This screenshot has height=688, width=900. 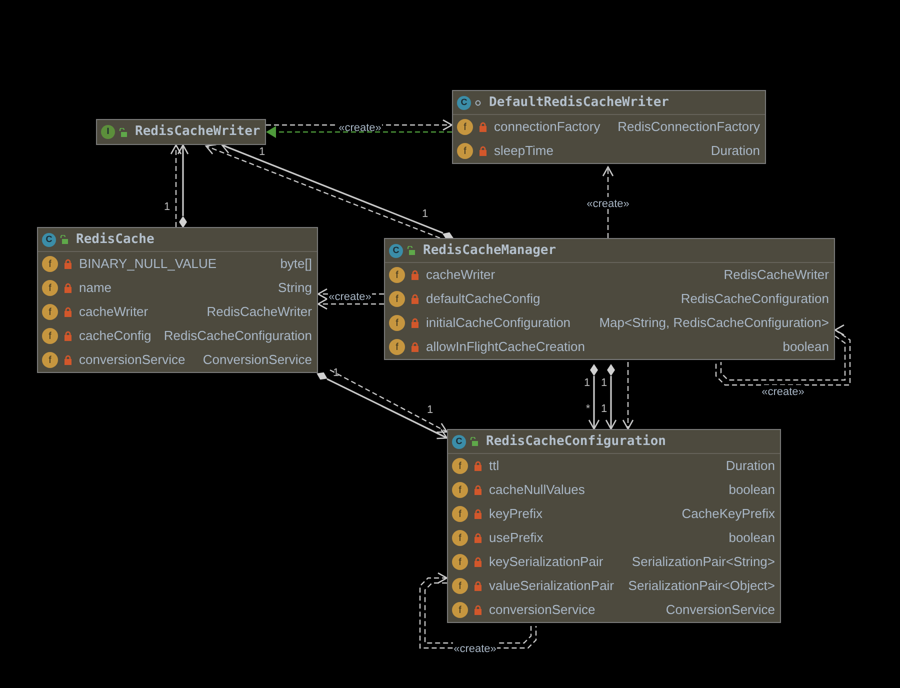 I want to click on field-name: name, so click(x=95, y=288).